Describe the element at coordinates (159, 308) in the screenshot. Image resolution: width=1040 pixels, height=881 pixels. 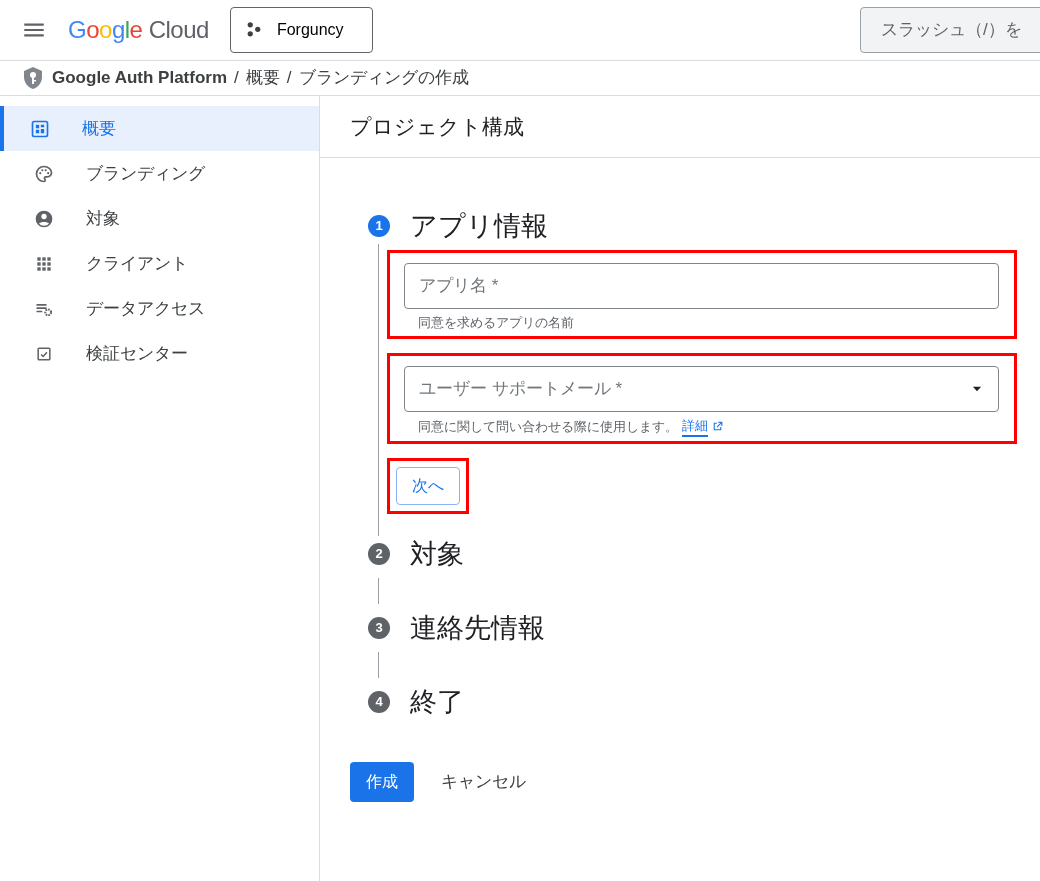
I see `sidebar-item: データアクセス` at that location.